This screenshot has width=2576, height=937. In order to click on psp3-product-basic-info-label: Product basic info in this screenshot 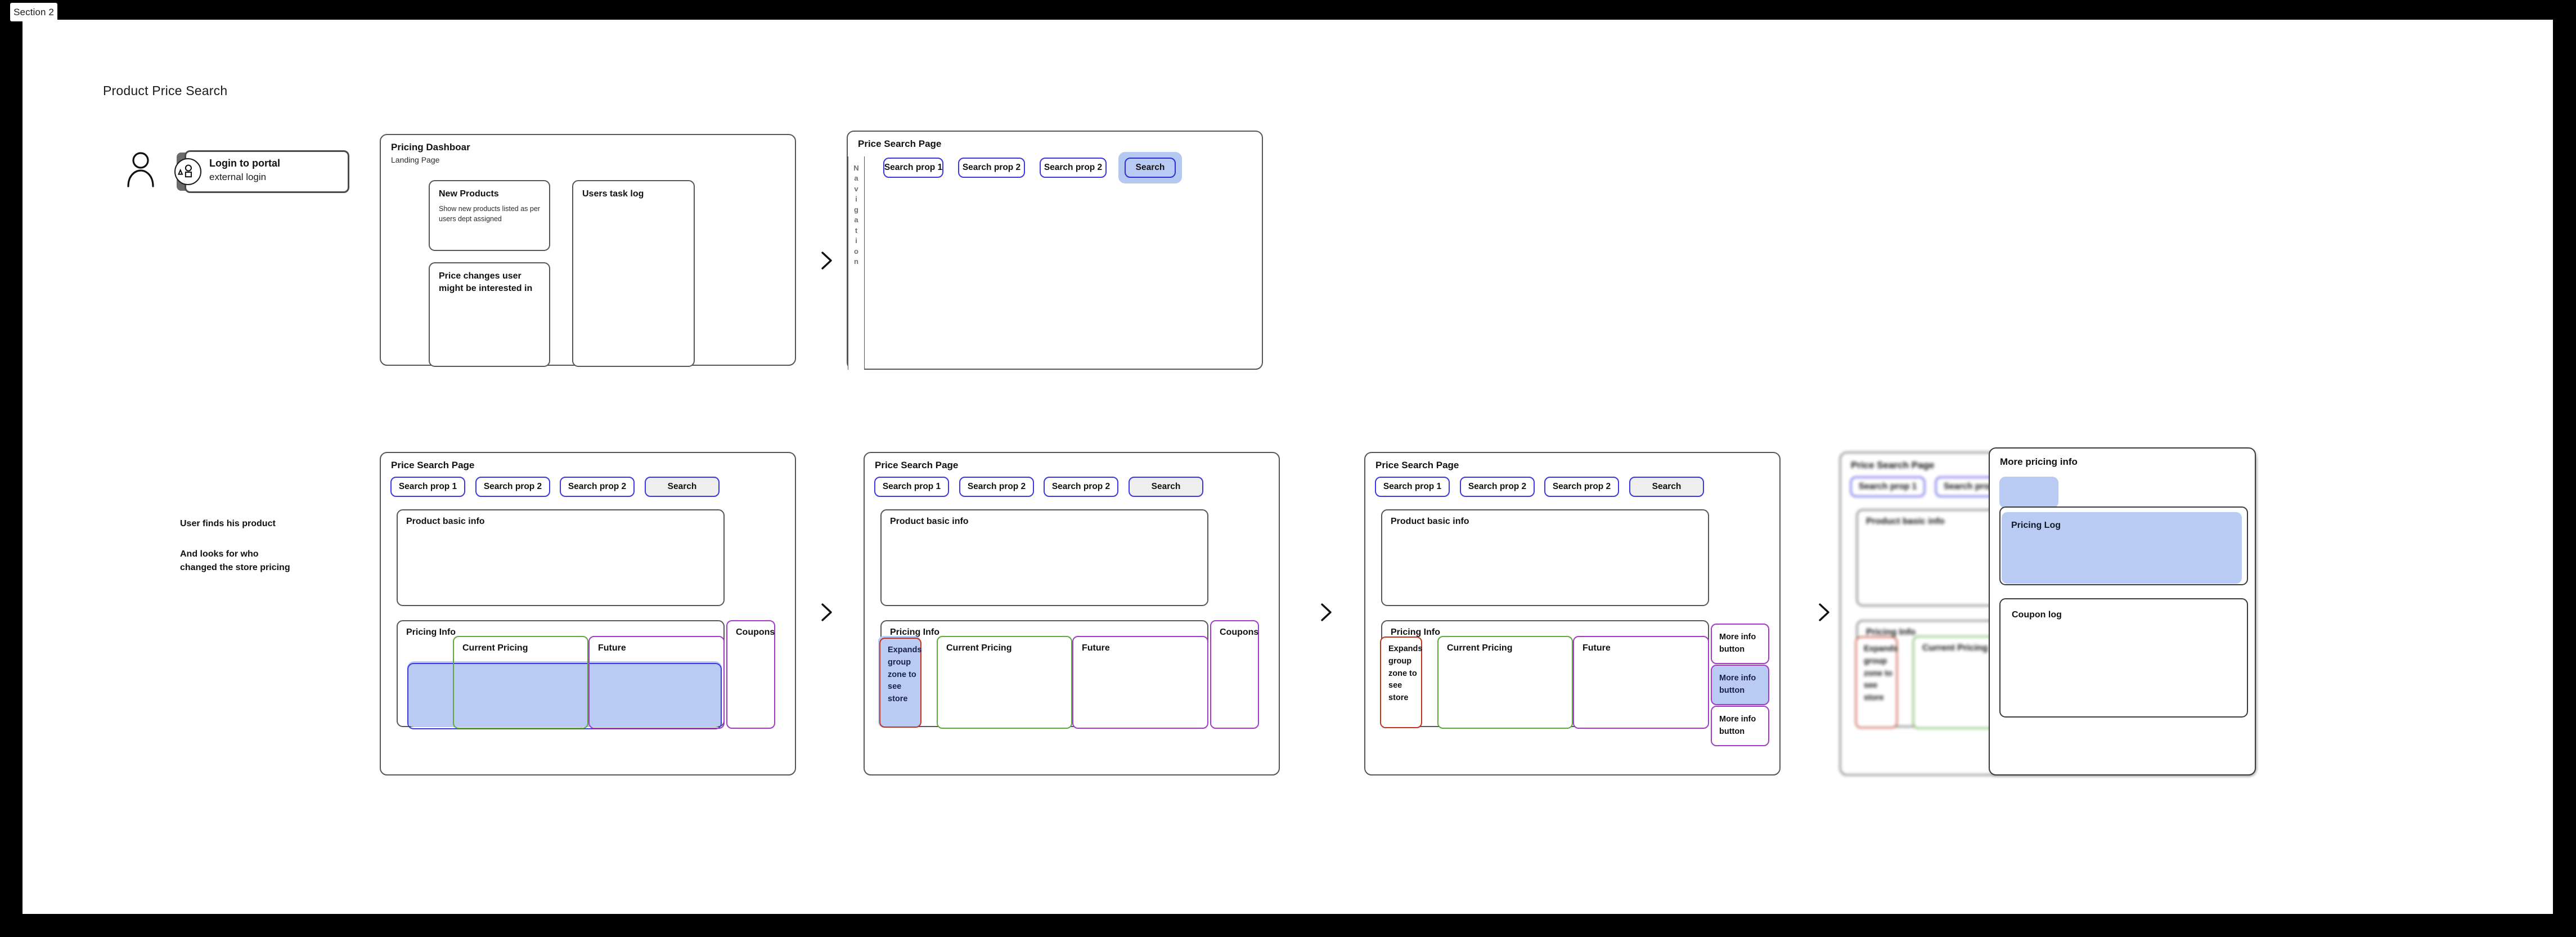, I will do `click(929, 521)`.